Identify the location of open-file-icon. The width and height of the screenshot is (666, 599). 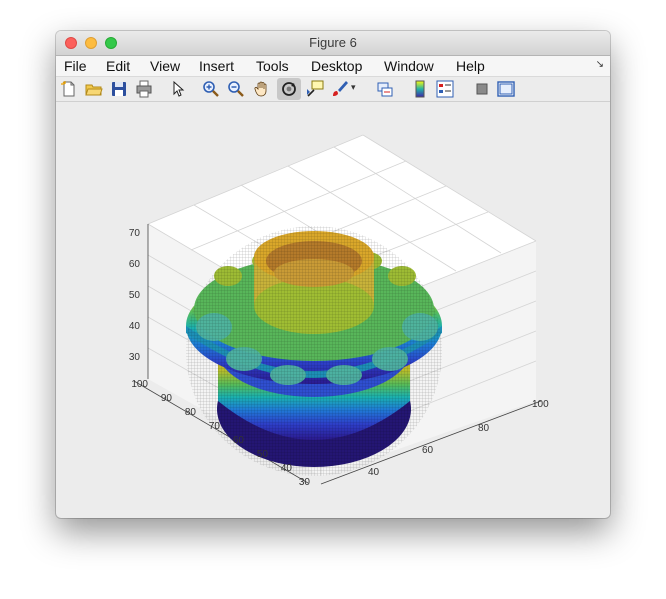
(94, 89).